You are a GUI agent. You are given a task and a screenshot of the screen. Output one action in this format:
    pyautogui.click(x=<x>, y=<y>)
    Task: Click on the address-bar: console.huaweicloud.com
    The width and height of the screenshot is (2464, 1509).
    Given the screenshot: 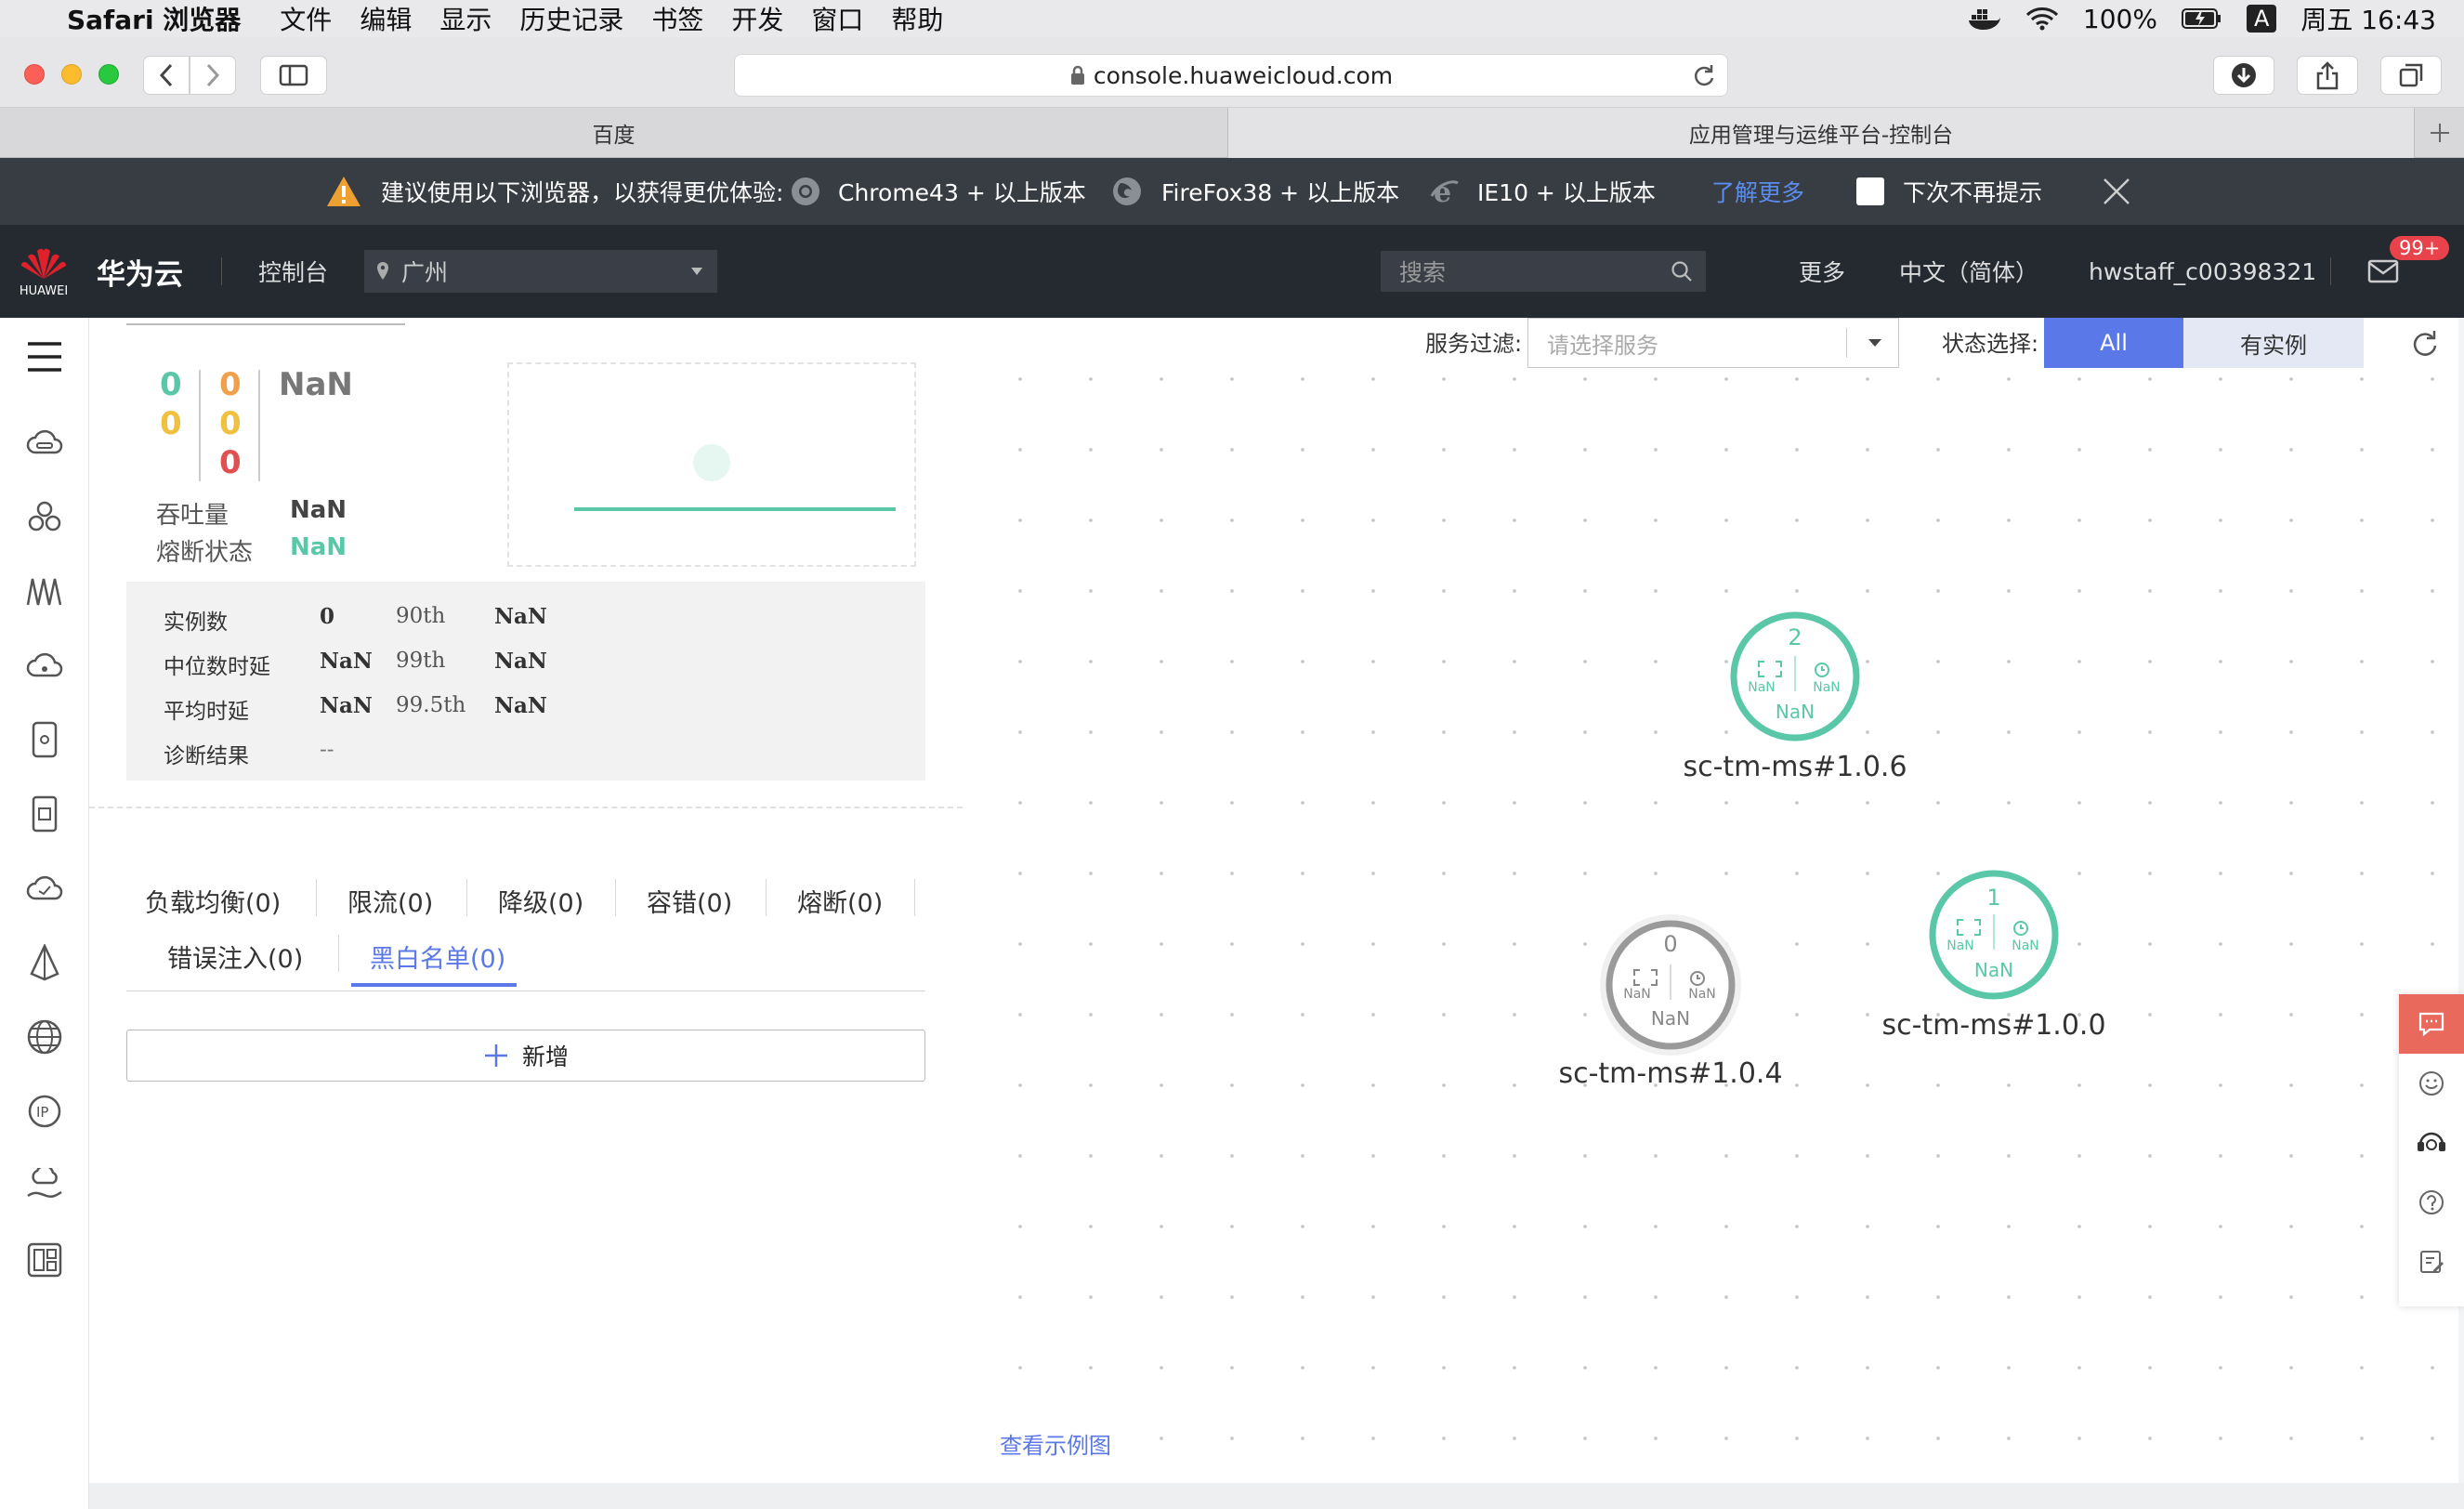 What is the action you would take?
    pyautogui.click(x=1231, y=75)
    